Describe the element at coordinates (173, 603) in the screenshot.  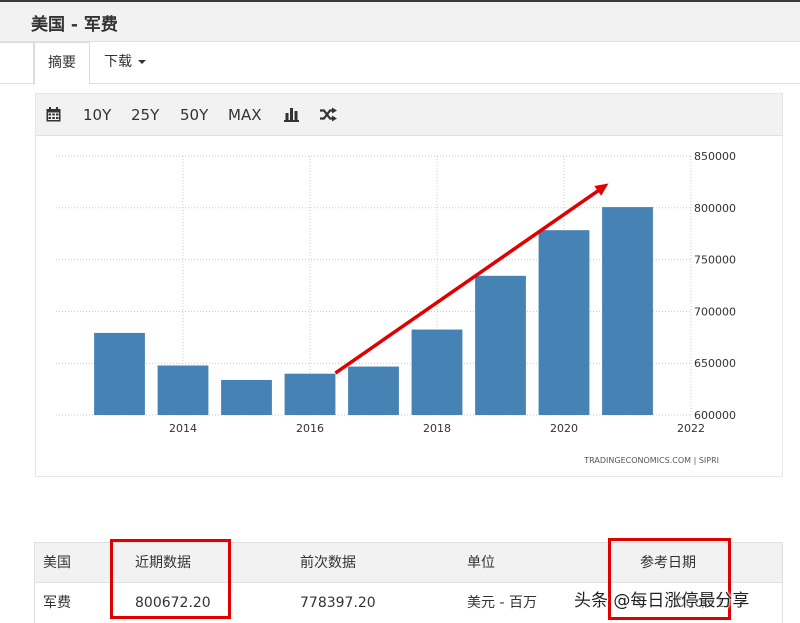
I see `cell-latest-value: 800672.20` at that location.